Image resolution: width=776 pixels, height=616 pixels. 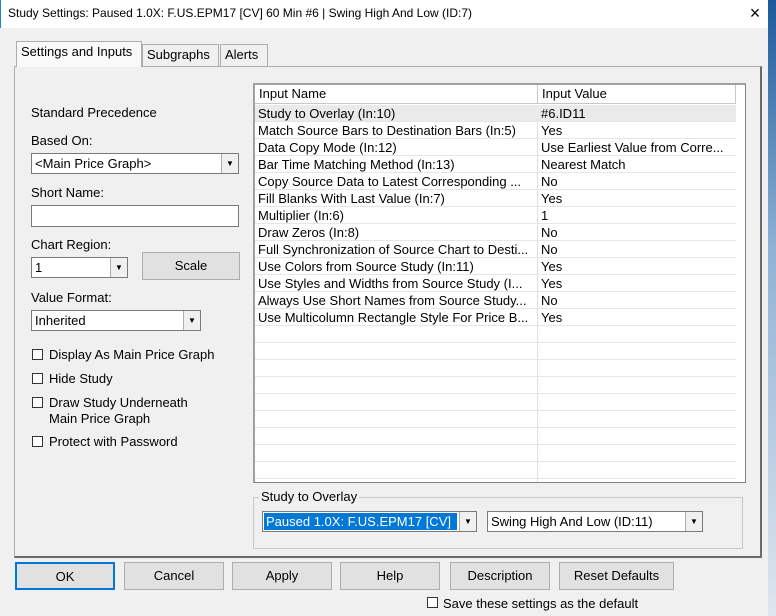 What do you see at coordinates (71, 297) in the screenshot?
I see `value-format-label: Value Format:` at bounding box center [71, 297].